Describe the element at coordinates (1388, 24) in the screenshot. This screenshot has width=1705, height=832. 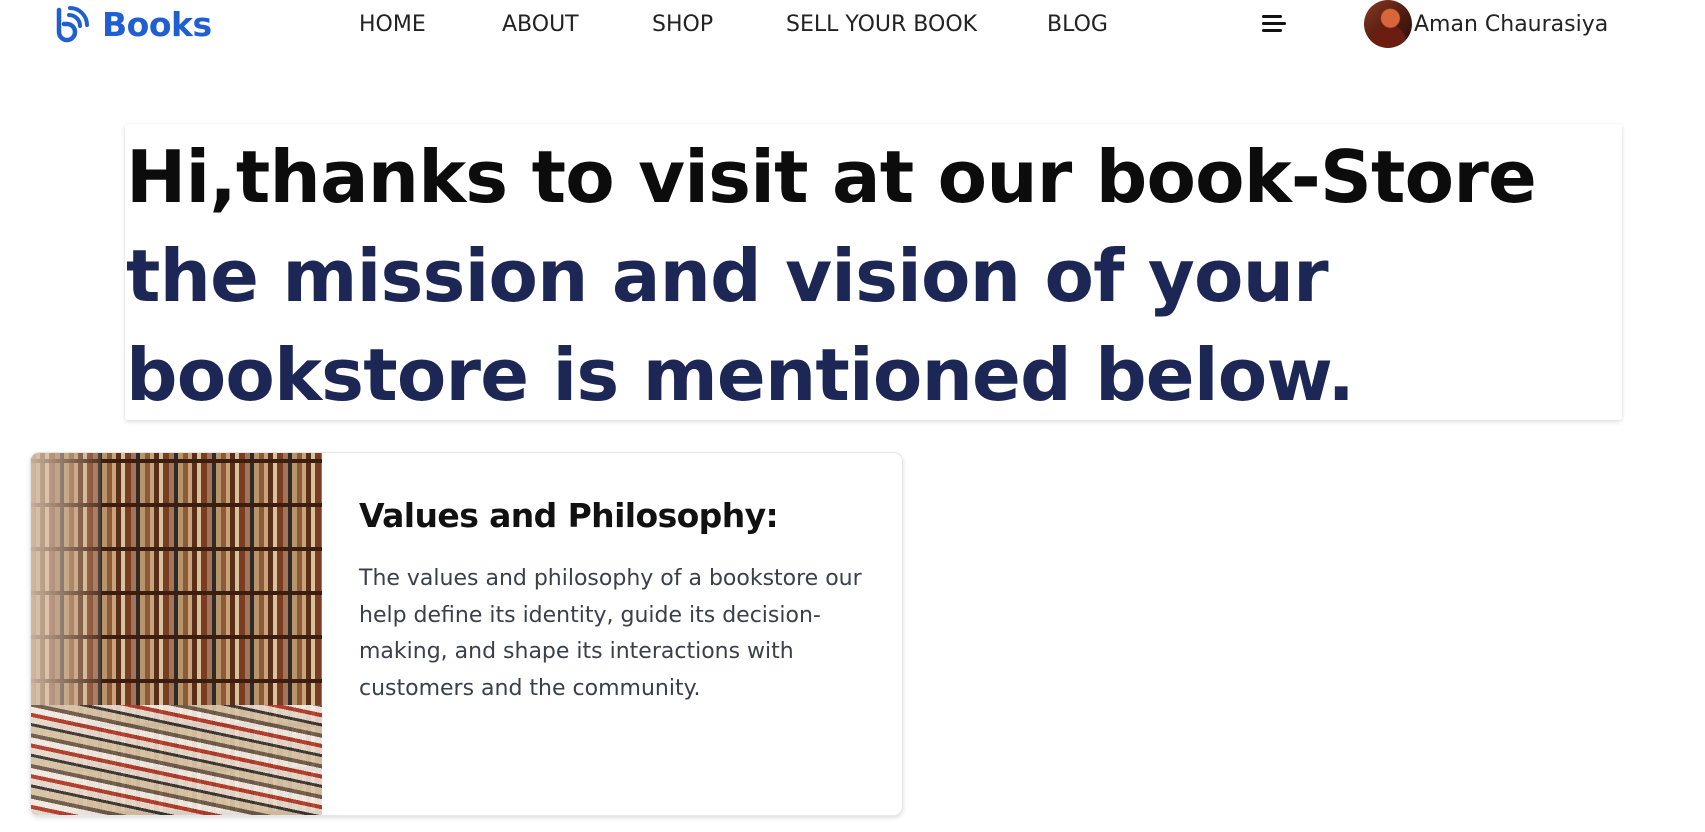
I see `user-avatar` at that location.